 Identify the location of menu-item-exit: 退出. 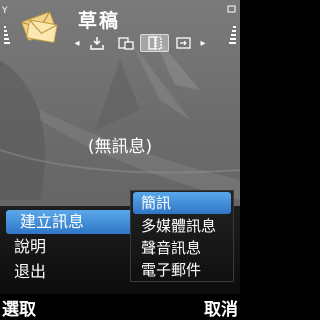
(67, 272).